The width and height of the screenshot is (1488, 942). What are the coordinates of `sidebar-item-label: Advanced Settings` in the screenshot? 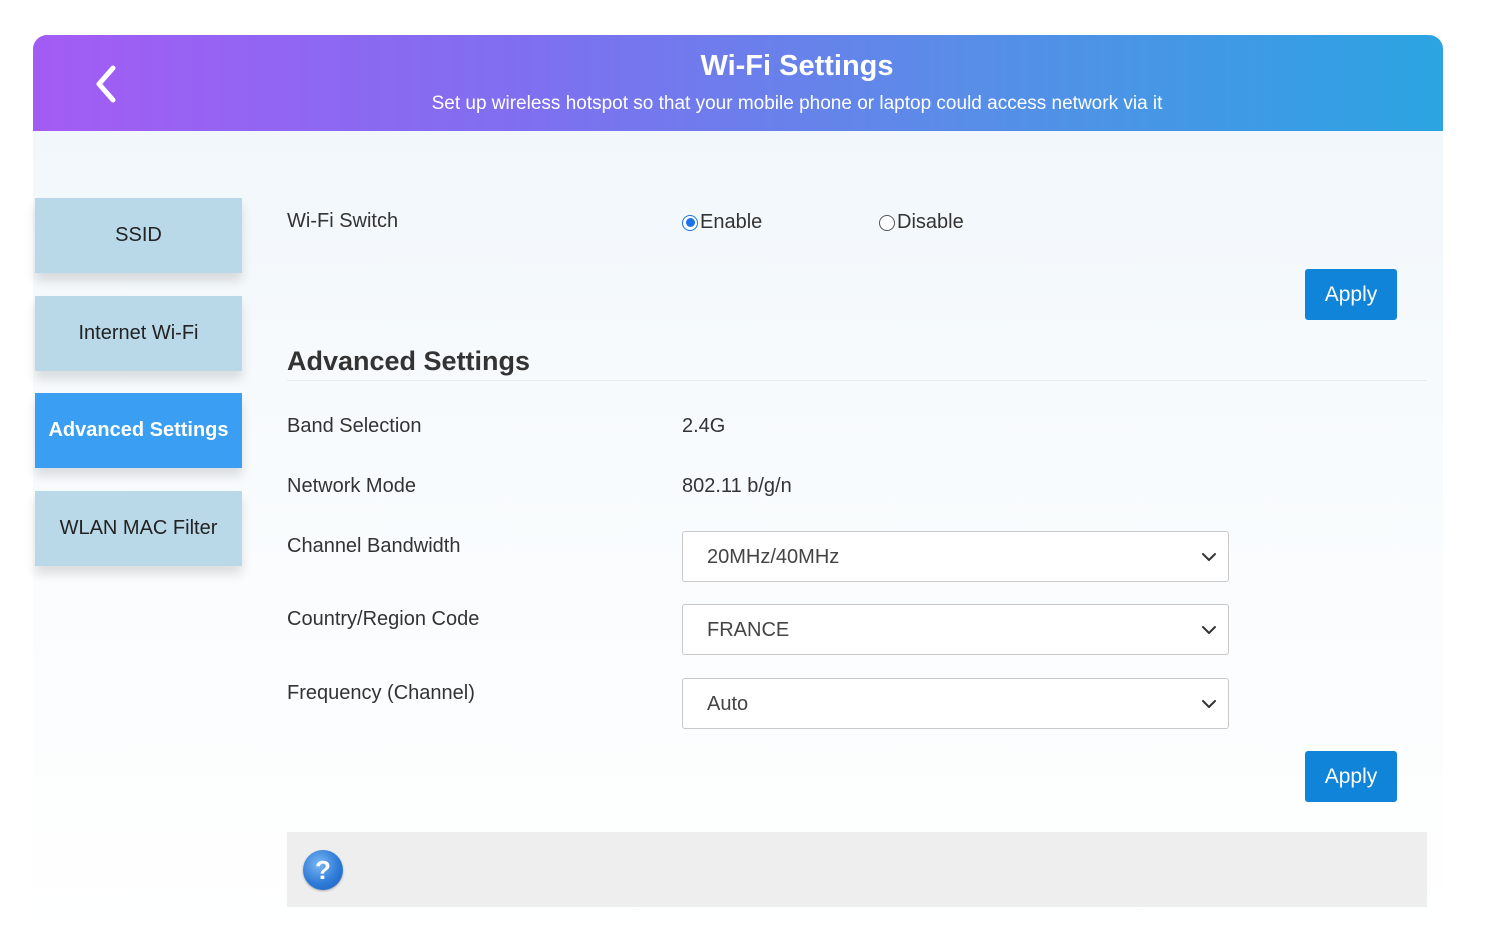 It's located at (138, 430).